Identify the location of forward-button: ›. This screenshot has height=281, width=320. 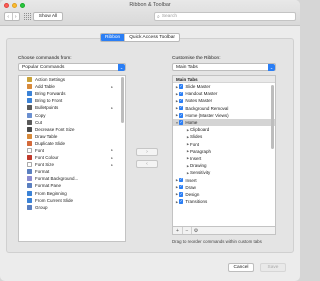
(15, 16).